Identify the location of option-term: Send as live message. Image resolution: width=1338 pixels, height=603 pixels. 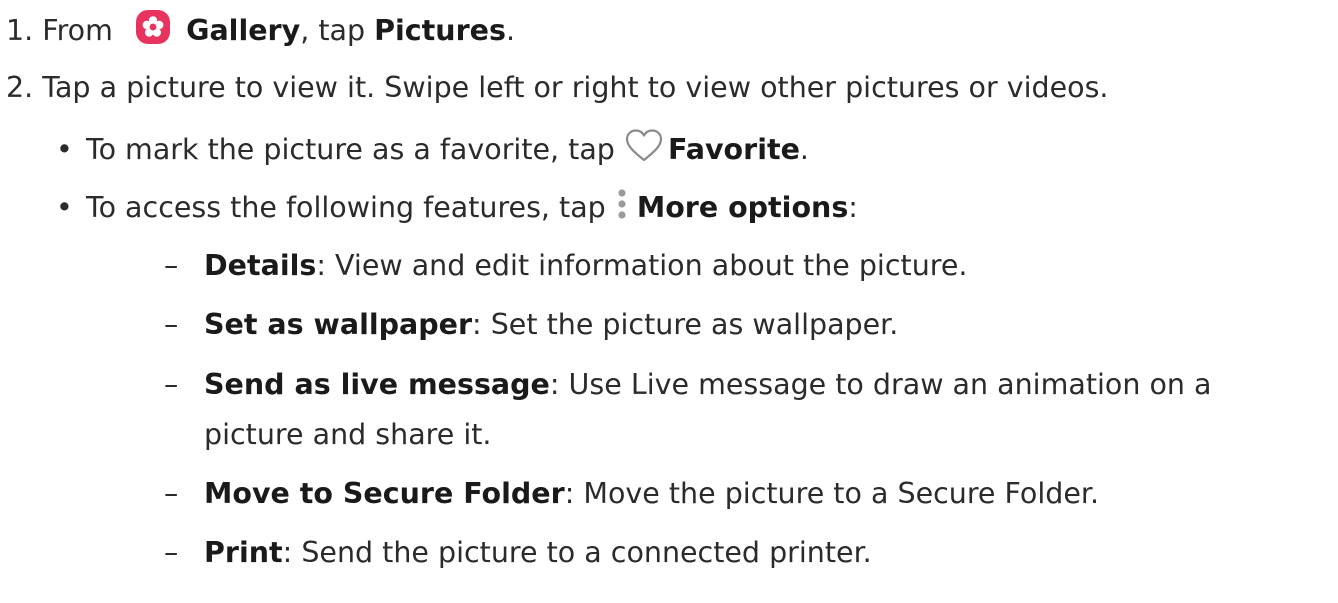
(377, 384).